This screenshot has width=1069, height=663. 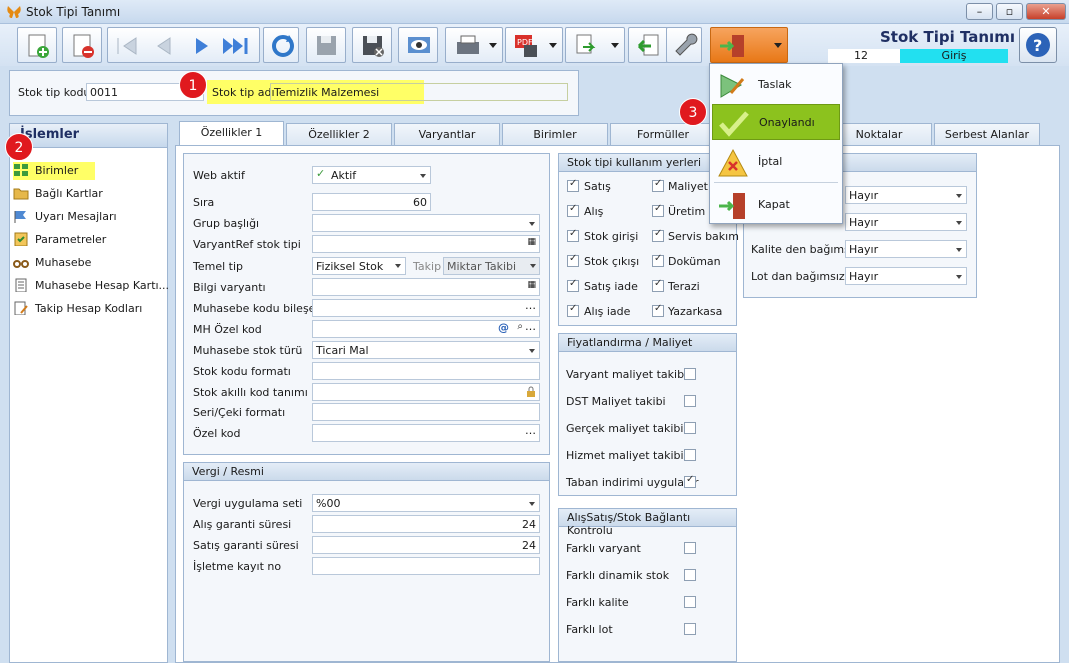 What do you see at coordinates (339, 134) in the screenshot?
I see `tab-ozellikler-2: Özellikler 2` at bounding box center [339, 134].